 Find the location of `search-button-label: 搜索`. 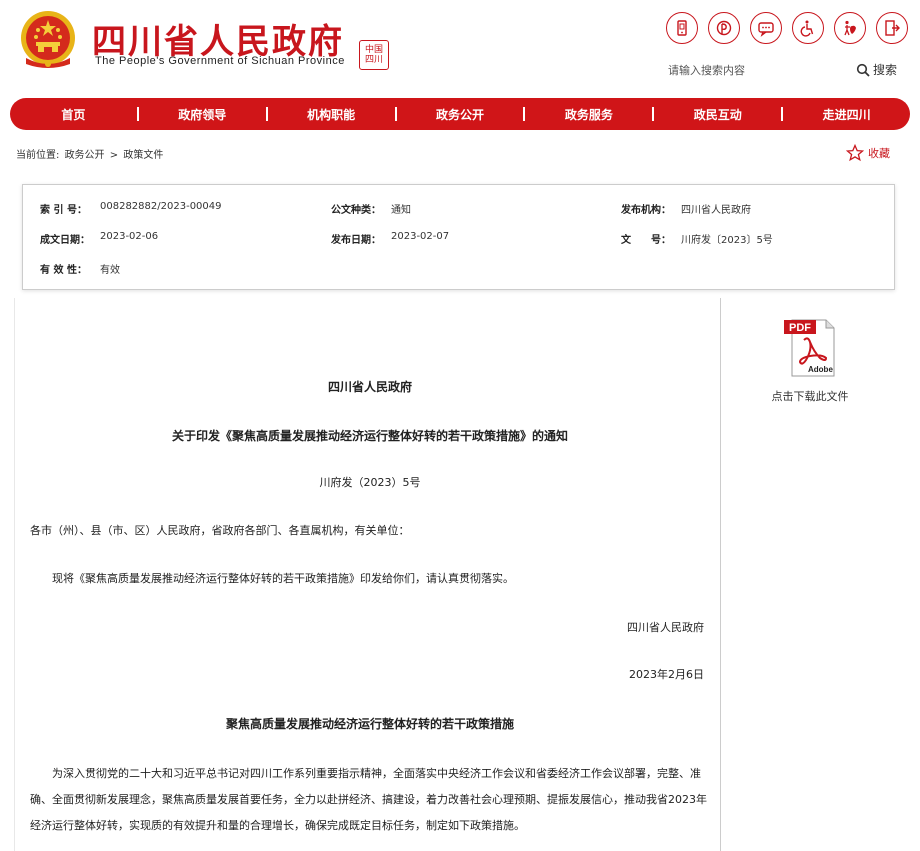

search-button-label: 搜索 is located at coordinates (885, 70).